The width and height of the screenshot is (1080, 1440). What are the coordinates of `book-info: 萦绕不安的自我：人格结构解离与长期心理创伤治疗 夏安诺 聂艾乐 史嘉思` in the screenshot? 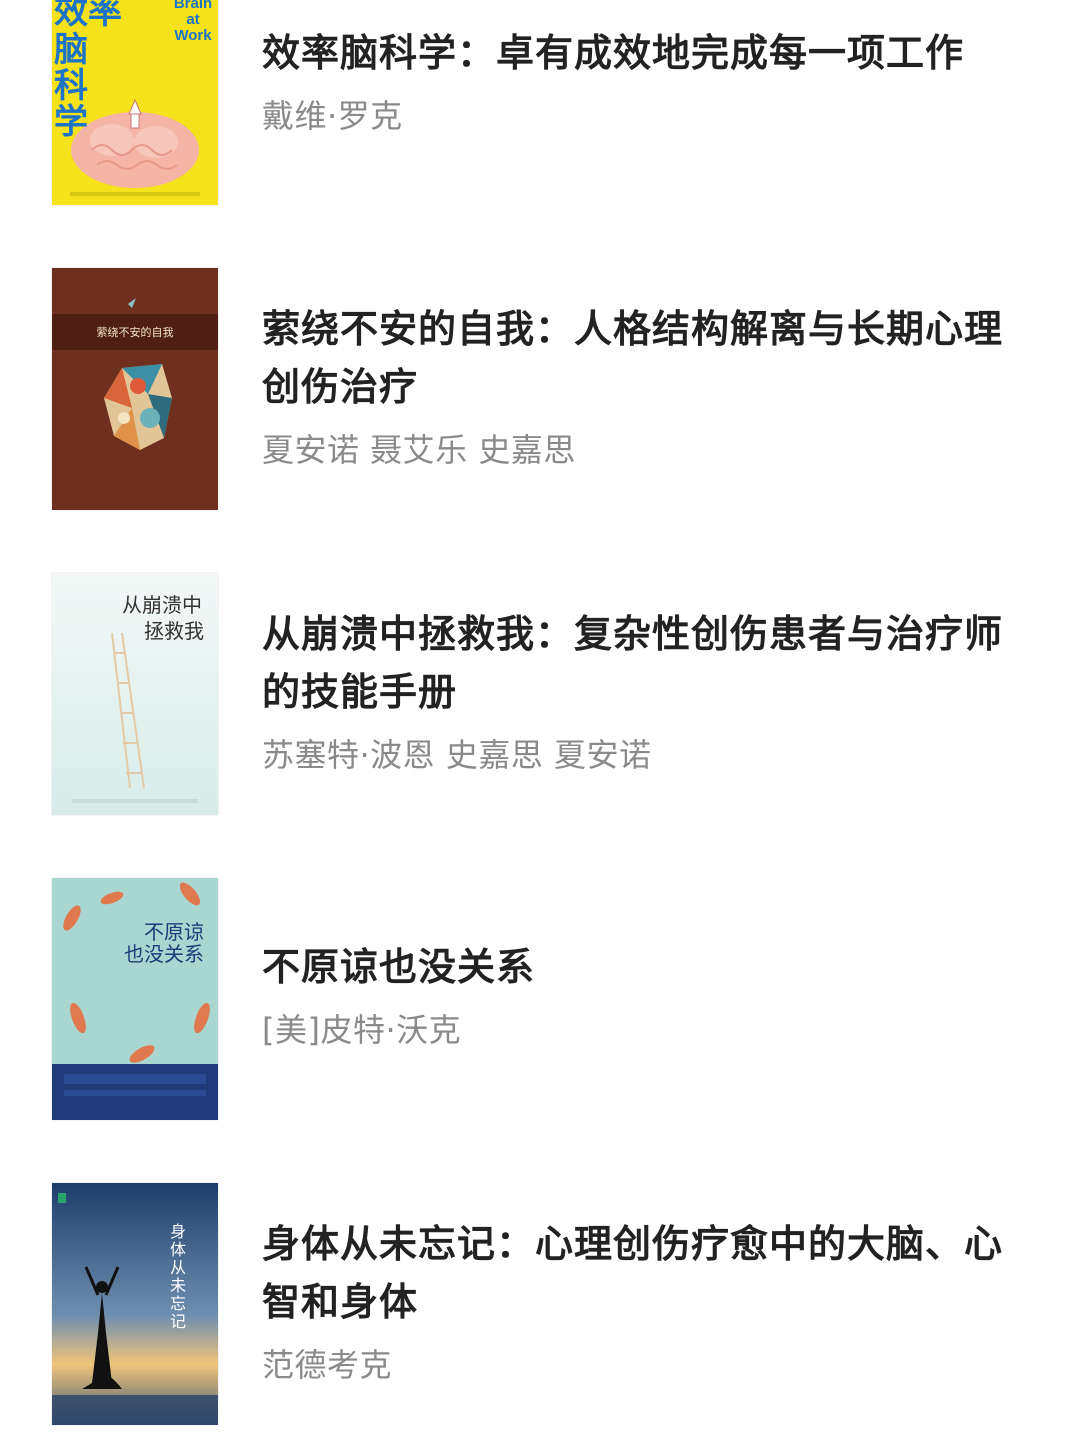 It's located at (642, 385).